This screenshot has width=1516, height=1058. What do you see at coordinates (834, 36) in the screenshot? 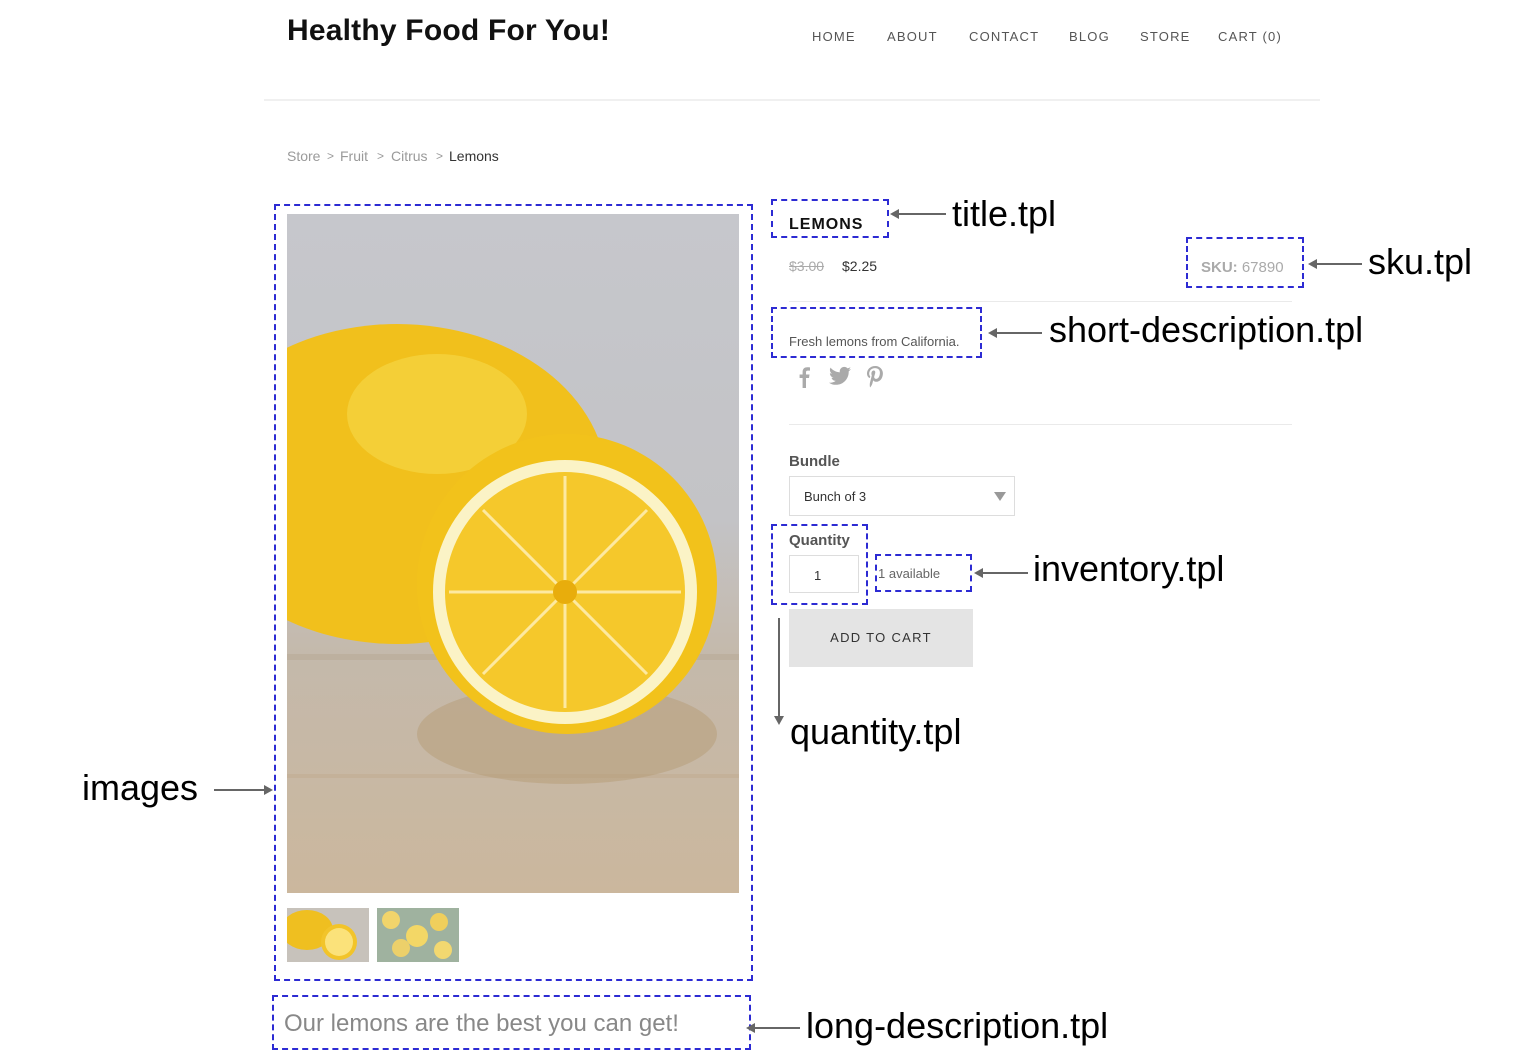
I see `nav-home: HOME` at bounding box center [834, 36].